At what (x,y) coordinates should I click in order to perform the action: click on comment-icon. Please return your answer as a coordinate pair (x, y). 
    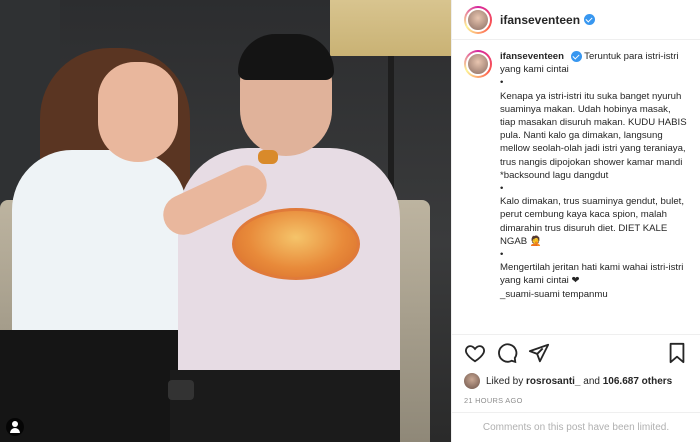
    Looking at the image, I should click on (507, 353).